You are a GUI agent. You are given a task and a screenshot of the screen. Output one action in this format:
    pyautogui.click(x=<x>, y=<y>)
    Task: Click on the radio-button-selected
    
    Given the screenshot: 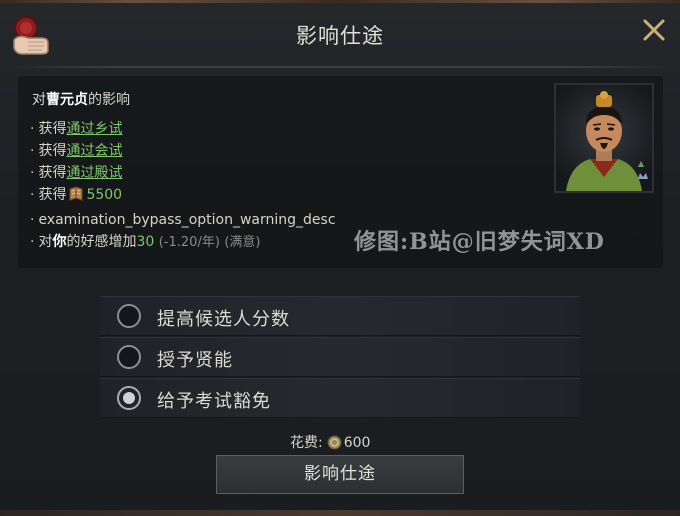 What is the action you would take?
    pyautogui.click(x=129, y=398)
    